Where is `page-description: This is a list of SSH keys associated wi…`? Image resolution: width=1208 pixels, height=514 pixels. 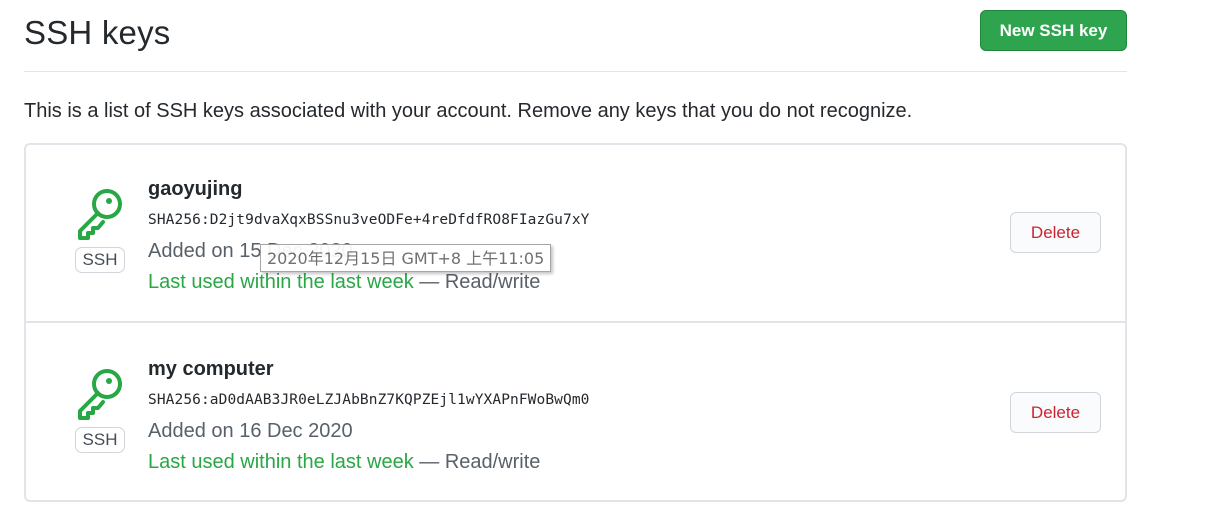 page-description: This is a list of SSH keys associated wi… is located at coordinates (468, 111).